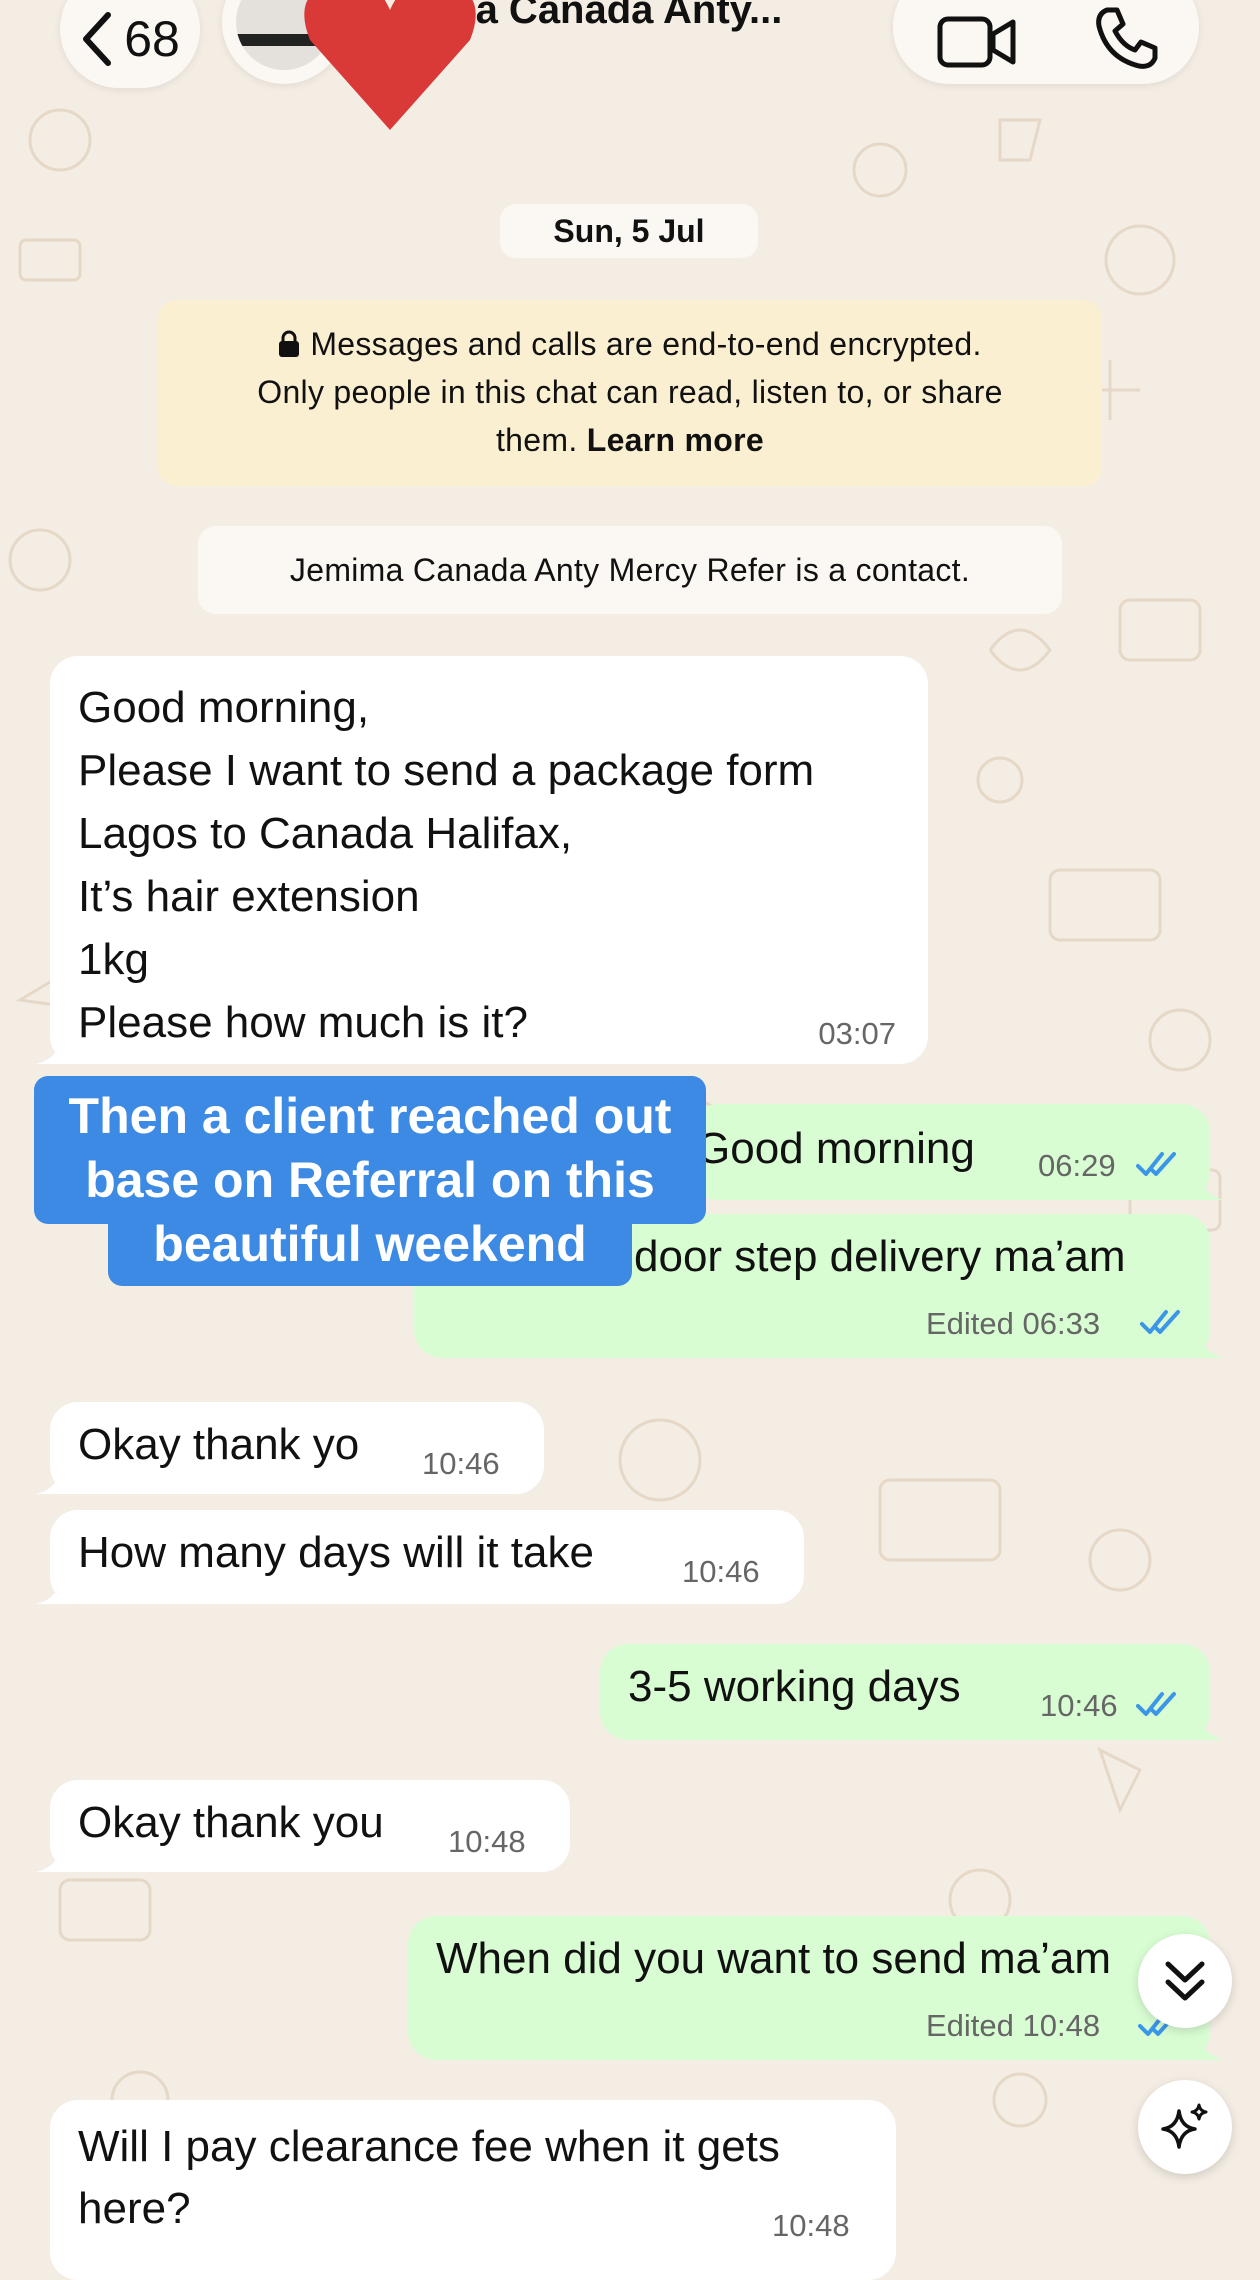  Describe the element at coordinates (1126, 39) in the screenshot. I see `phone-icon` at that location.